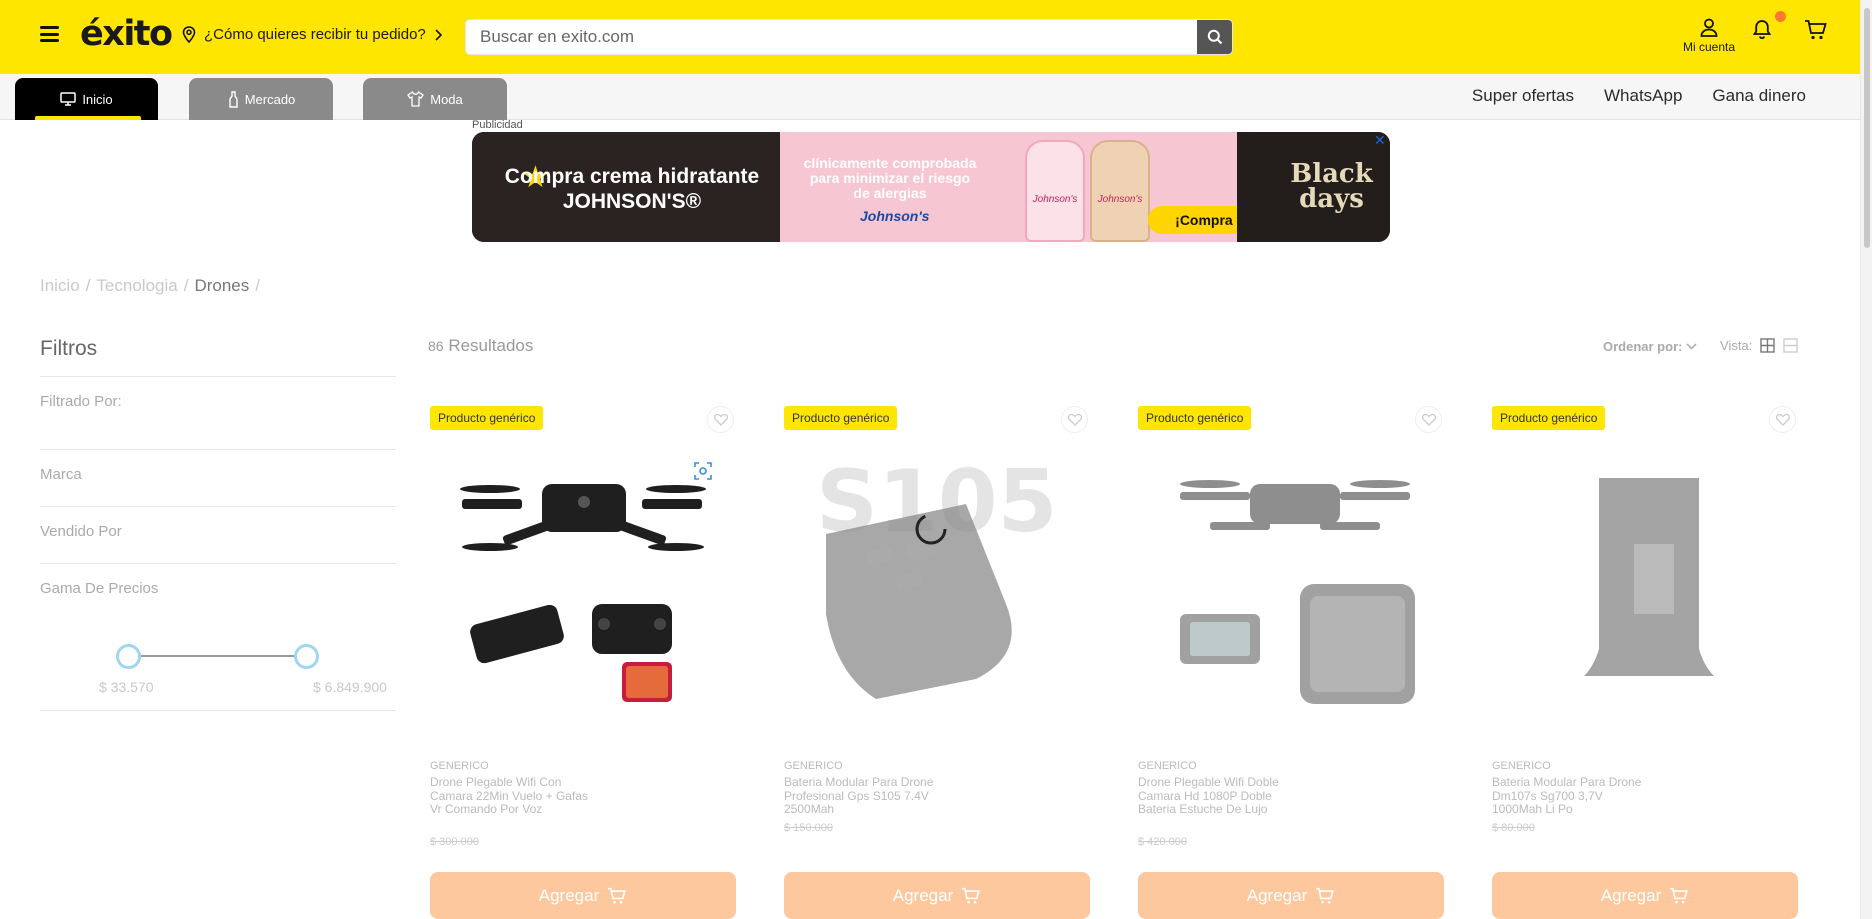 The width and height of the screenshot is (1872, 919). Describe the element at coordinates (1313, 187) in the screenshot. I see `ad-right-panel: Black days` at that location.